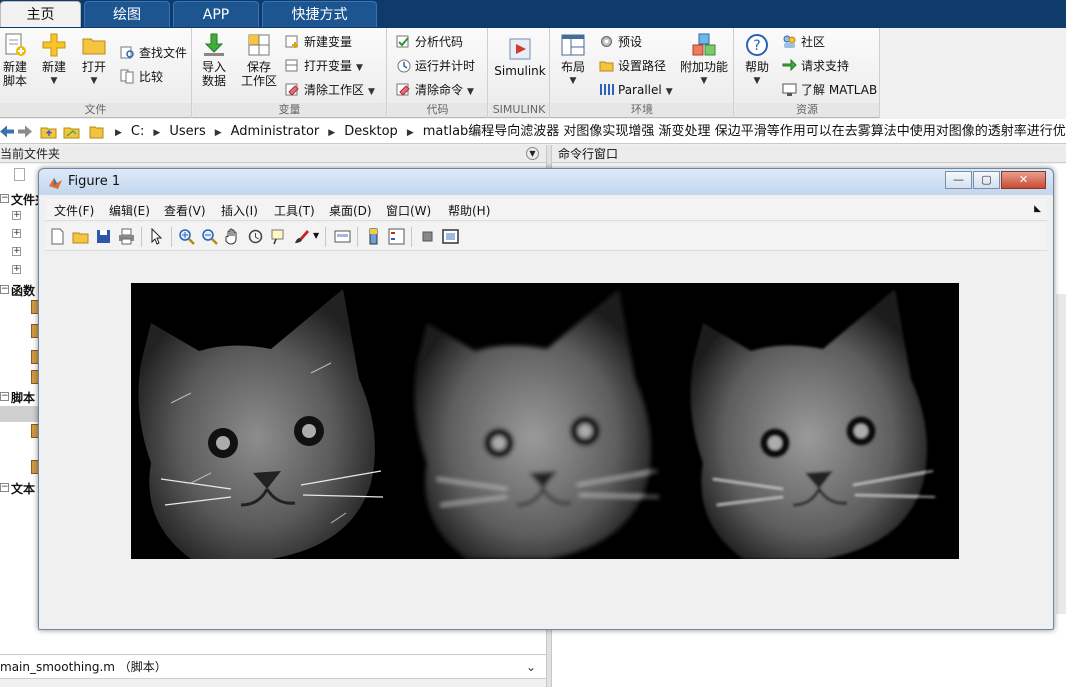 The image size is (1066, 687). I want to click on zoom-out-icon, so click(209, 236).